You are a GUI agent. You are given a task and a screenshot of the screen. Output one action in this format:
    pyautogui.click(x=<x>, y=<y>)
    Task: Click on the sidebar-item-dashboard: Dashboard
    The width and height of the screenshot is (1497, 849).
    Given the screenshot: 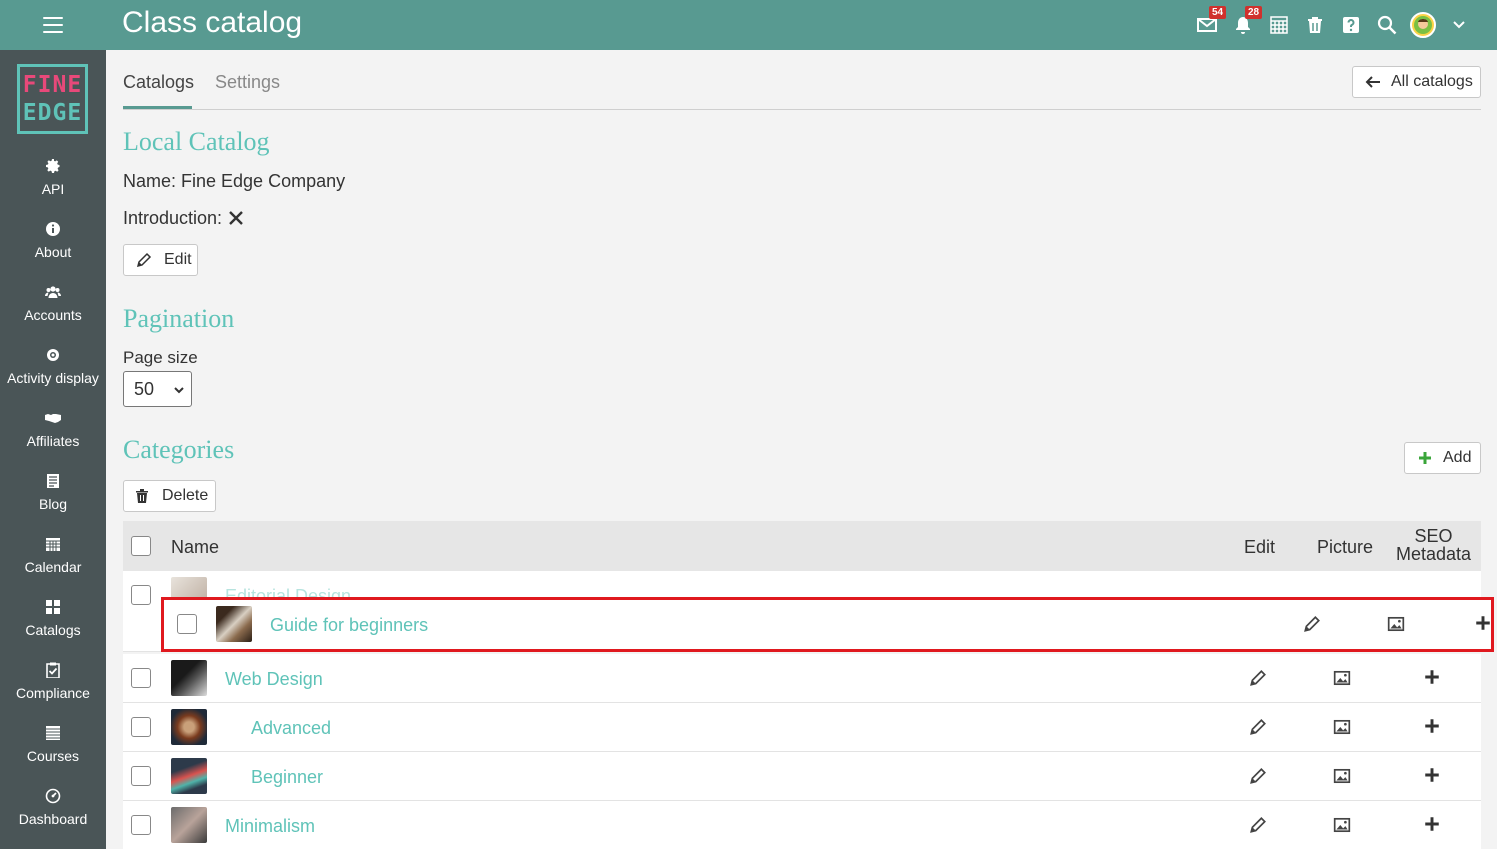 What is the action you would take?
    pyautogui.click(x=53, y=814)
    